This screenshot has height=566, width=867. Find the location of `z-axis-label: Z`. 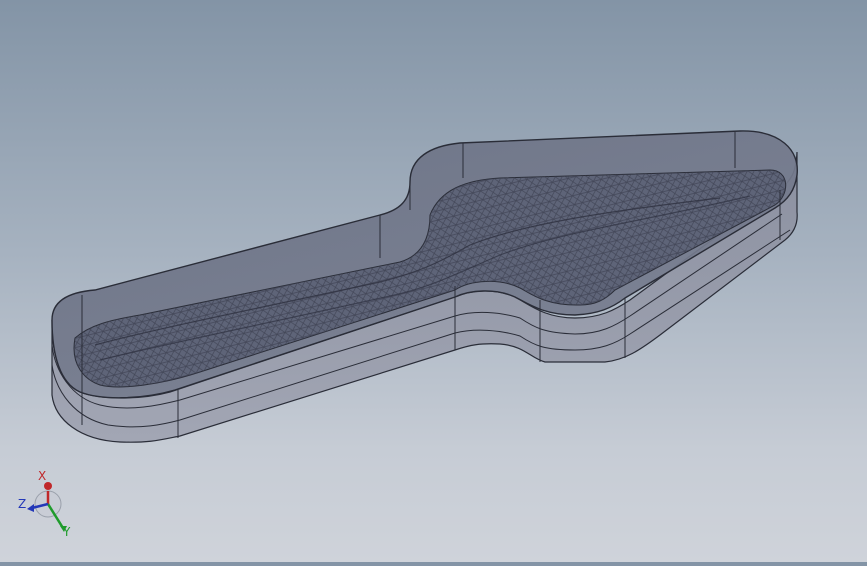

z-axis-label: Z is located at coordinates (22, 504).